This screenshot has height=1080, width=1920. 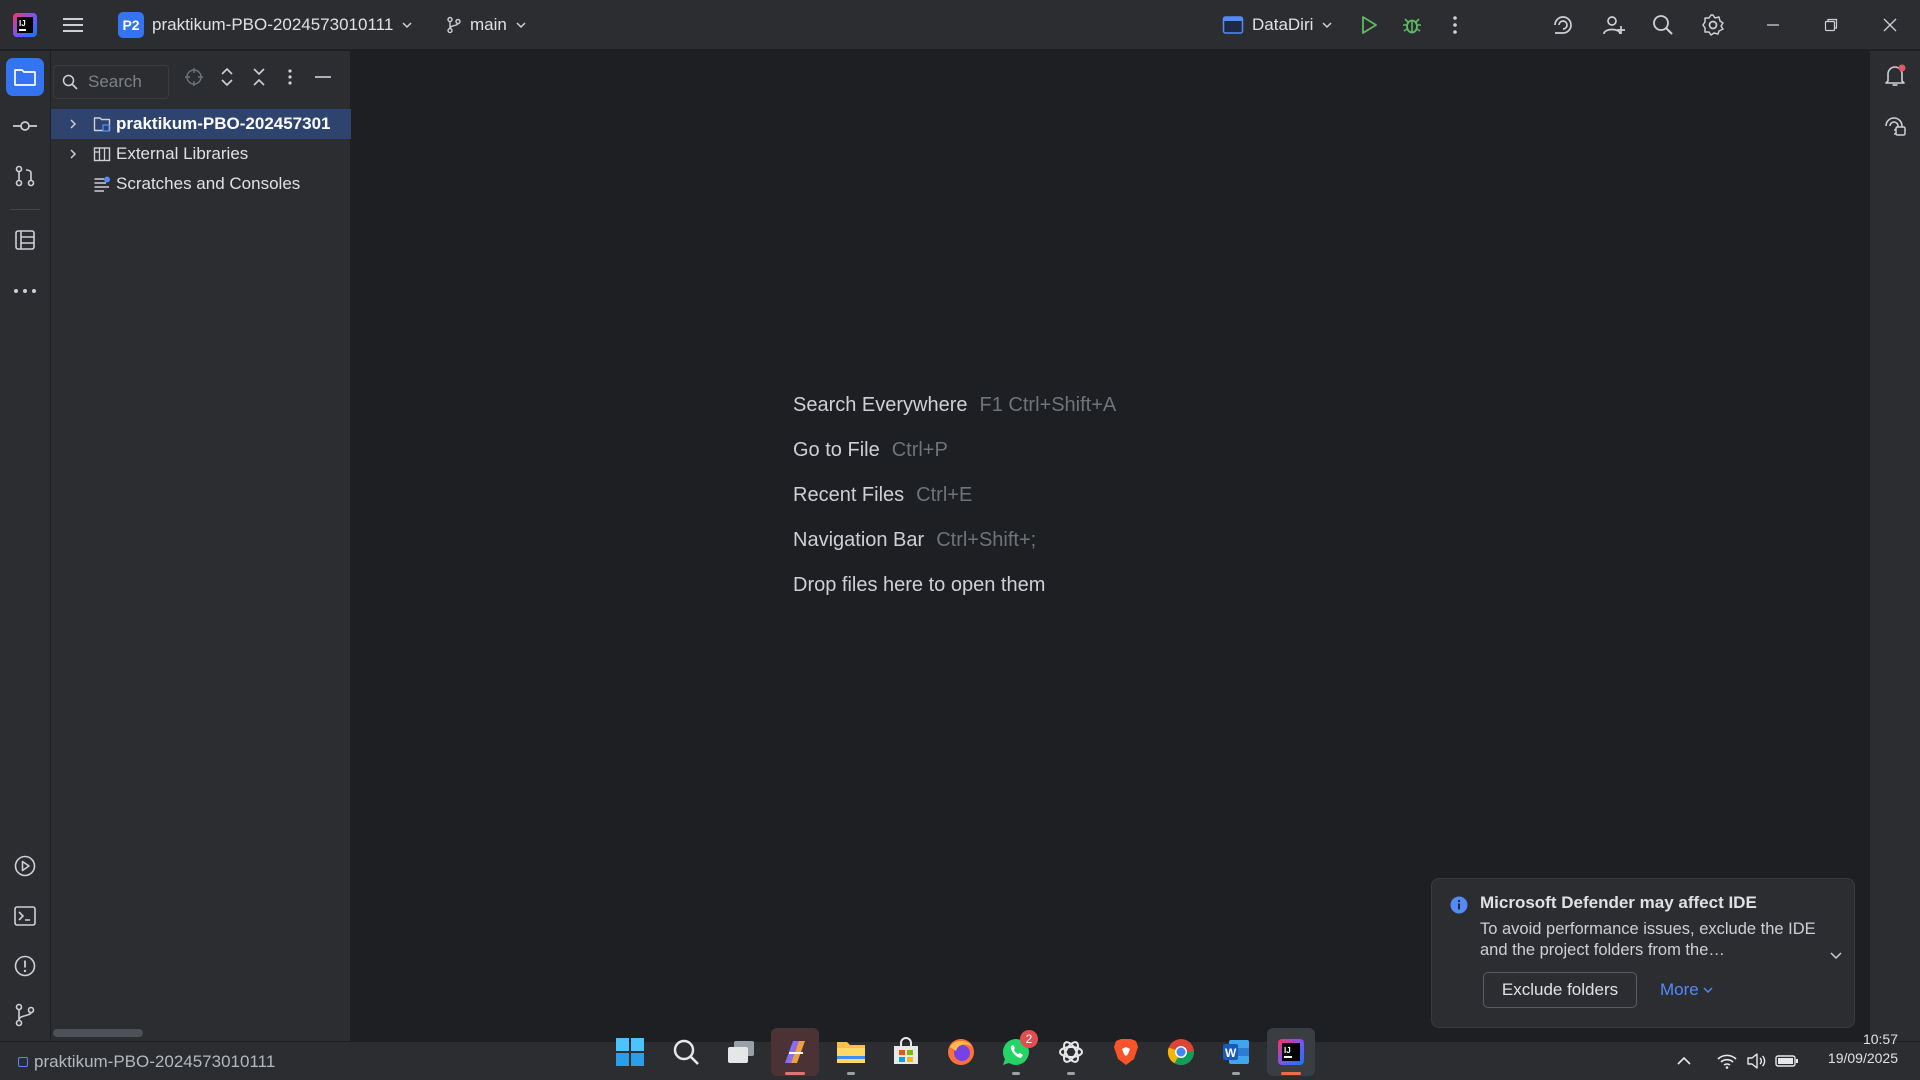 I want to click on collapse-all-button, so click(x=259, y=77).